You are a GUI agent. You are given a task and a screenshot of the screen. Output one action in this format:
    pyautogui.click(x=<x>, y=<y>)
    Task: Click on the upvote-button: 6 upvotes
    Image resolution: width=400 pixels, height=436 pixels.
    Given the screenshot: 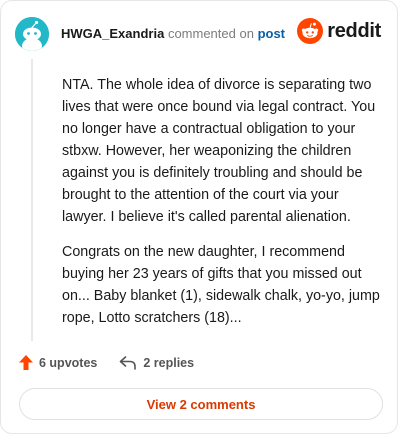 What is the action you would take?
    pyautogui.click(x=58, y=362)
    